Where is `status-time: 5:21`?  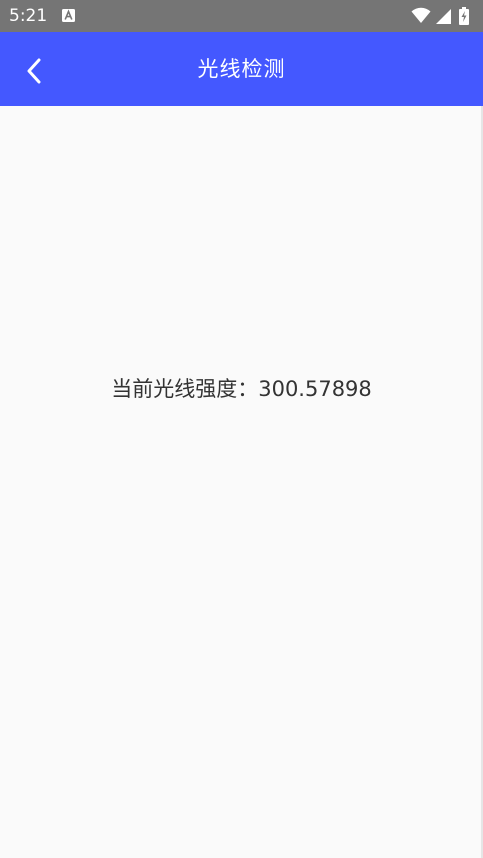
status-time: 5:21 is located at coordinates (28, 16).